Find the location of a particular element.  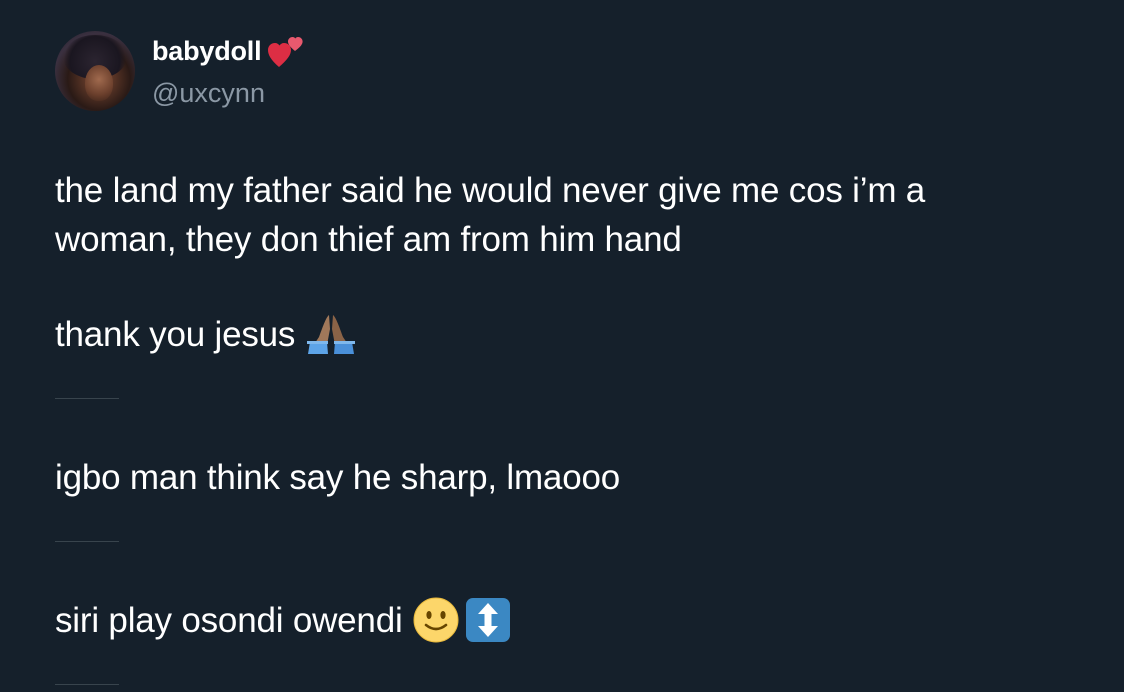

tweet-text-line-with-emoji: thank you jesus is located at coordinates (206, 334).